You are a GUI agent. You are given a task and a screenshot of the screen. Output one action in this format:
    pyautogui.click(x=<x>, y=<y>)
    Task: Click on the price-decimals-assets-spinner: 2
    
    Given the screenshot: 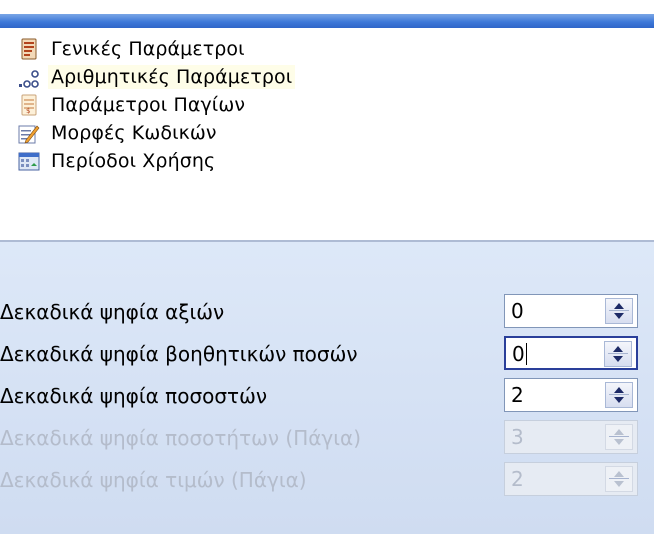 What is the action you would take?
    pyautogui.click(x=571, y=479)
    